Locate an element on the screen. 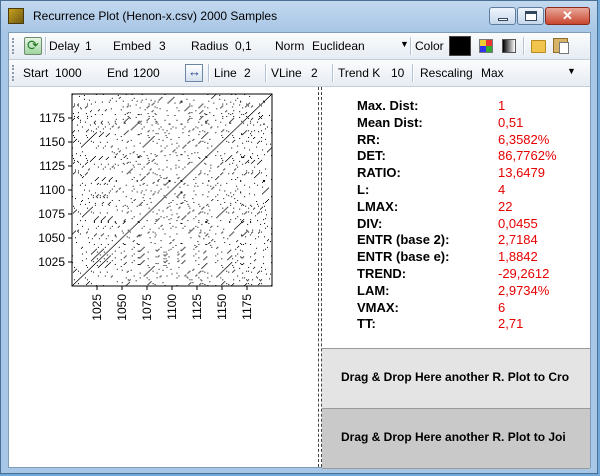 The height and width of the screenshot is (476, 600). stat-label: VMAX: is located at coordinates (378, 307).